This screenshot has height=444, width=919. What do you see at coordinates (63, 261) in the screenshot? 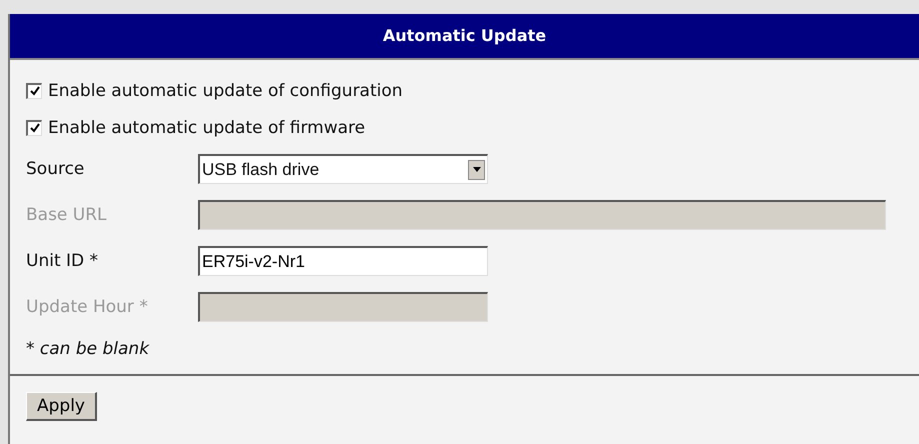
I see `field-label: Unit ID *` at bounding box center [63, 261].